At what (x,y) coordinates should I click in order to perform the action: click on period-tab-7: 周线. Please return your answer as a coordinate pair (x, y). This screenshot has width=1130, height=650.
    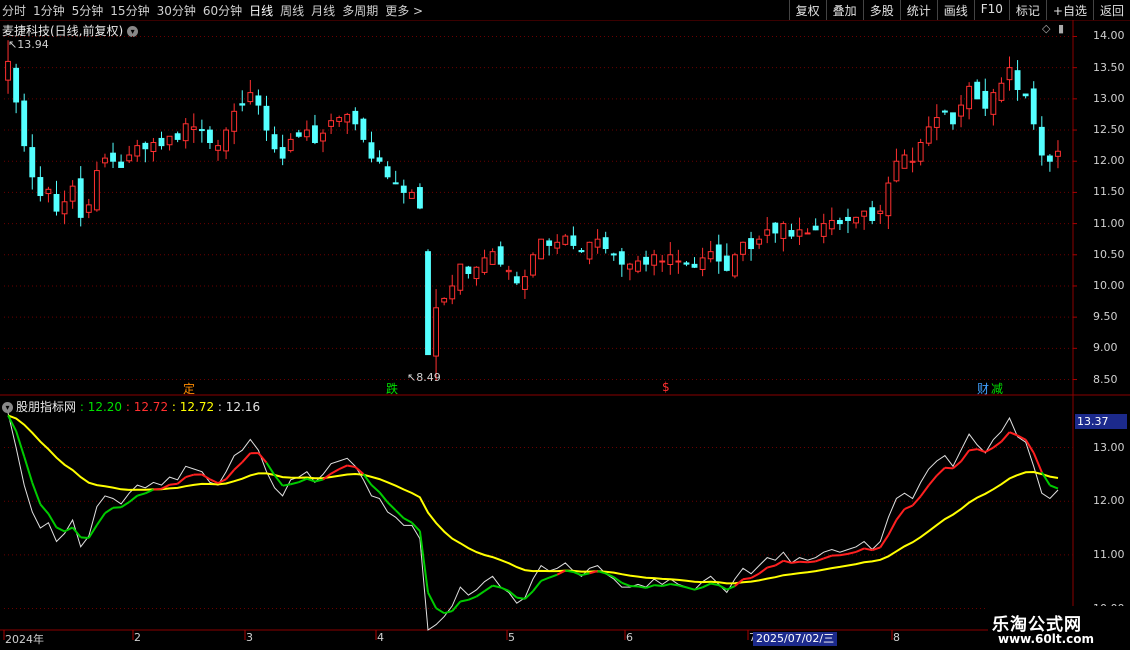
    Looking at the image, I should click on (292, 10).